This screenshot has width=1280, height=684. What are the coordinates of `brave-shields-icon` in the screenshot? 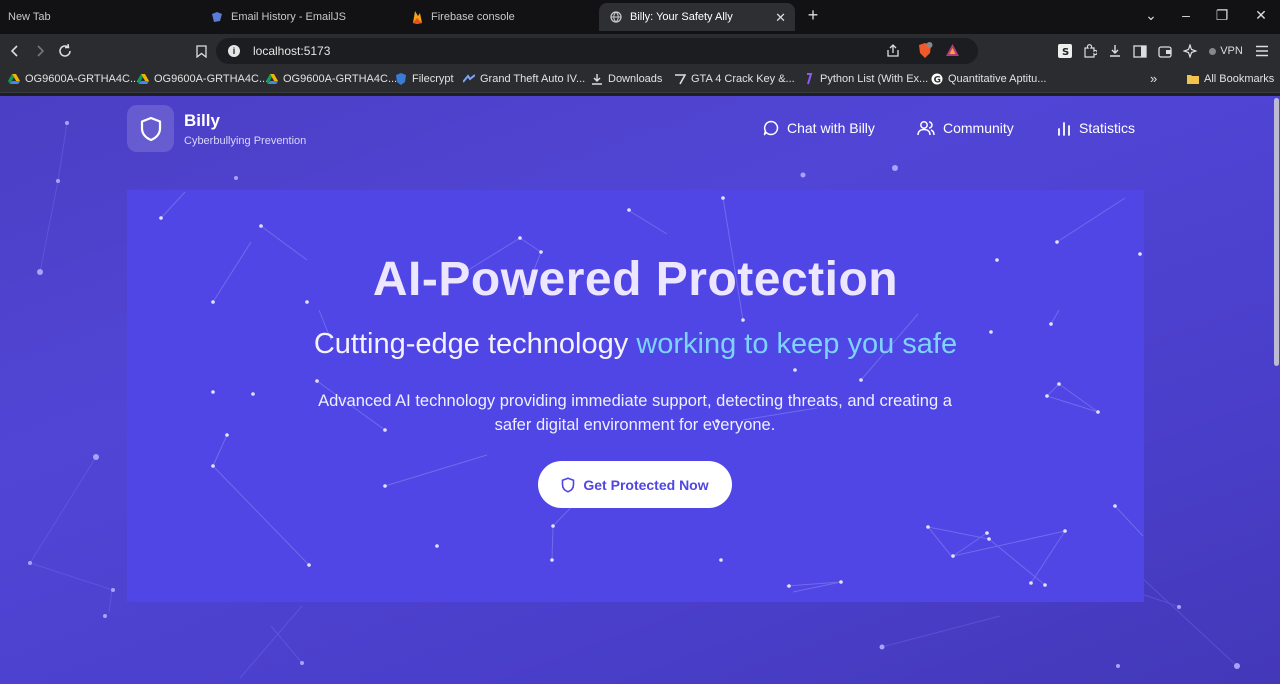 It's located at (925, 53).